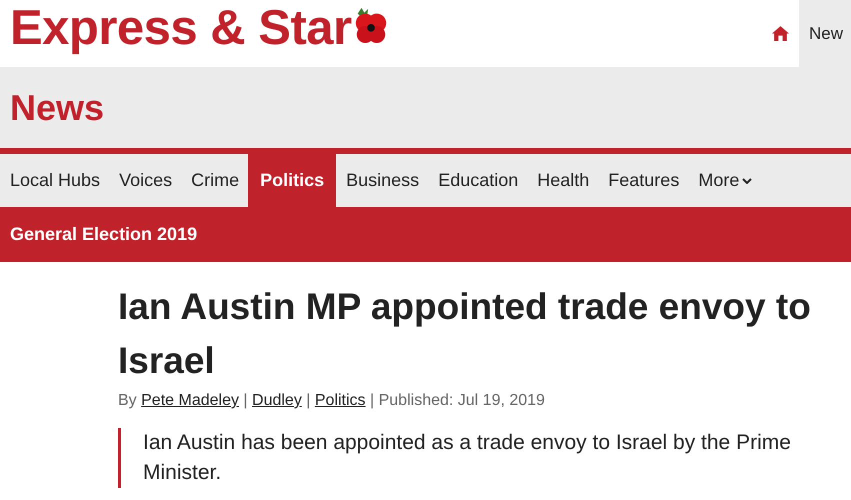  Describe the element at coordinates (277, 400) in the screenshot. I see `byline-link: Dudley` at that location.